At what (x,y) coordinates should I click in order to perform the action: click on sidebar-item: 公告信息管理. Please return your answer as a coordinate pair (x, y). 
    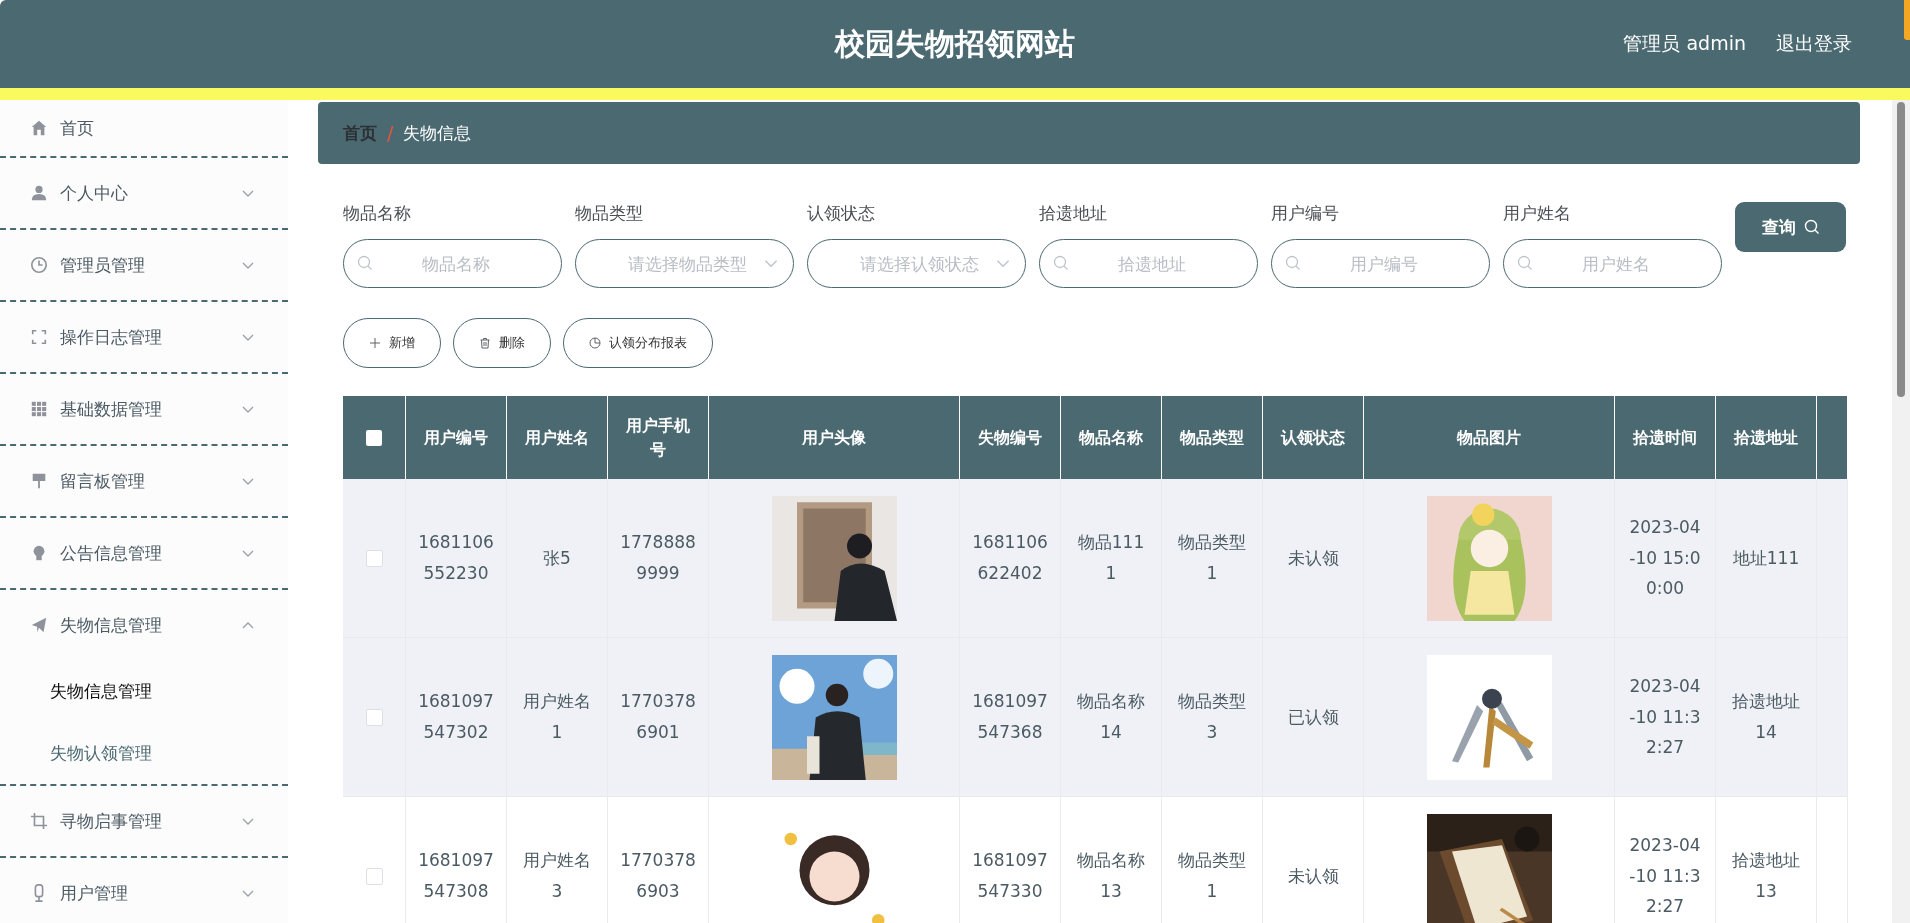
    Looking at the image, I should click on (144, 553).